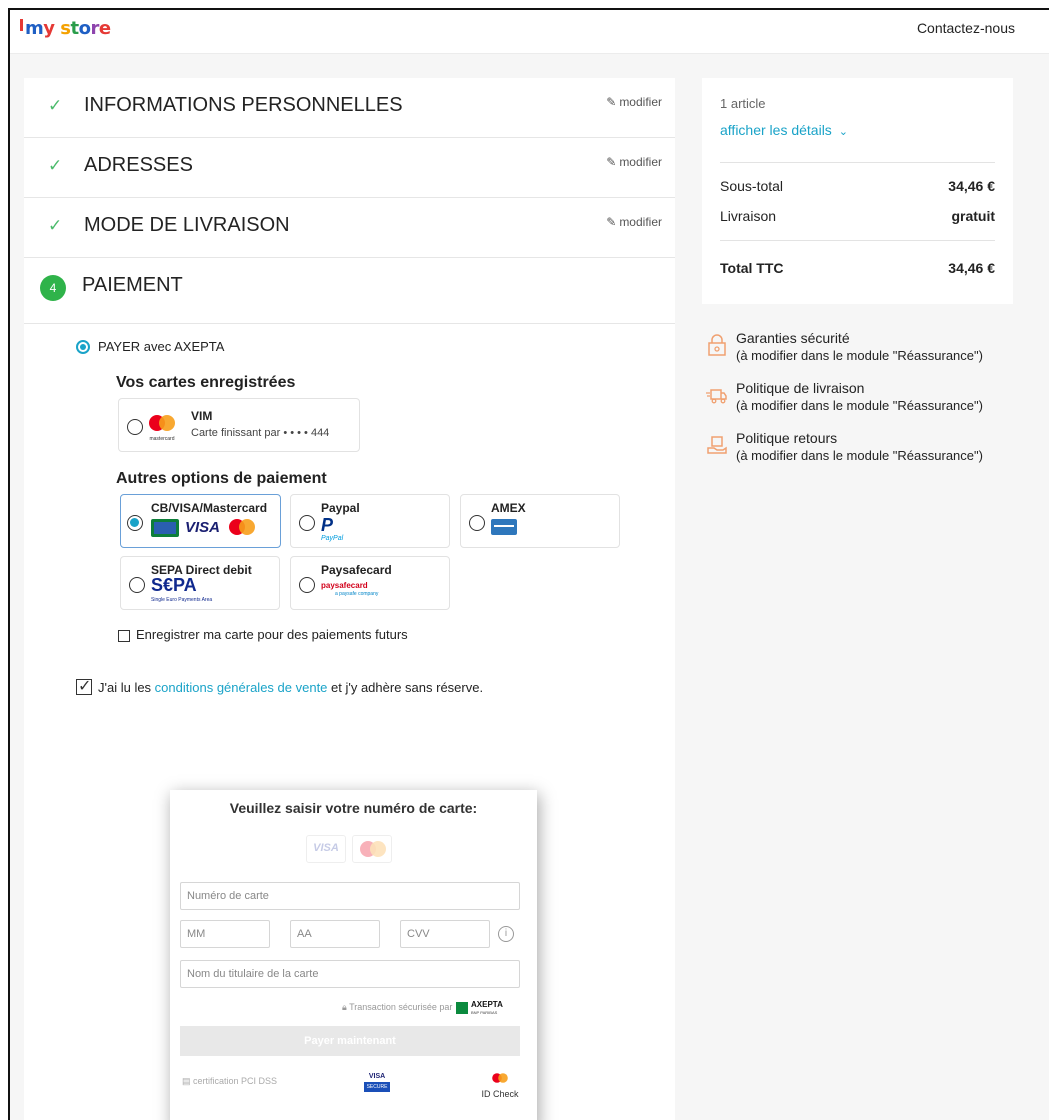 This screenshot has height=1120, width=1049. Describe the element at coordinates (372, 849) in the screenshot. I see `mastercard-brand` at that location.